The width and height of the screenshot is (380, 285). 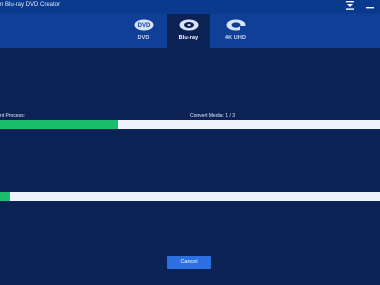 I want to click on convert-media-status: Convert Media: 1 / 3, so click(x=213, y=116).